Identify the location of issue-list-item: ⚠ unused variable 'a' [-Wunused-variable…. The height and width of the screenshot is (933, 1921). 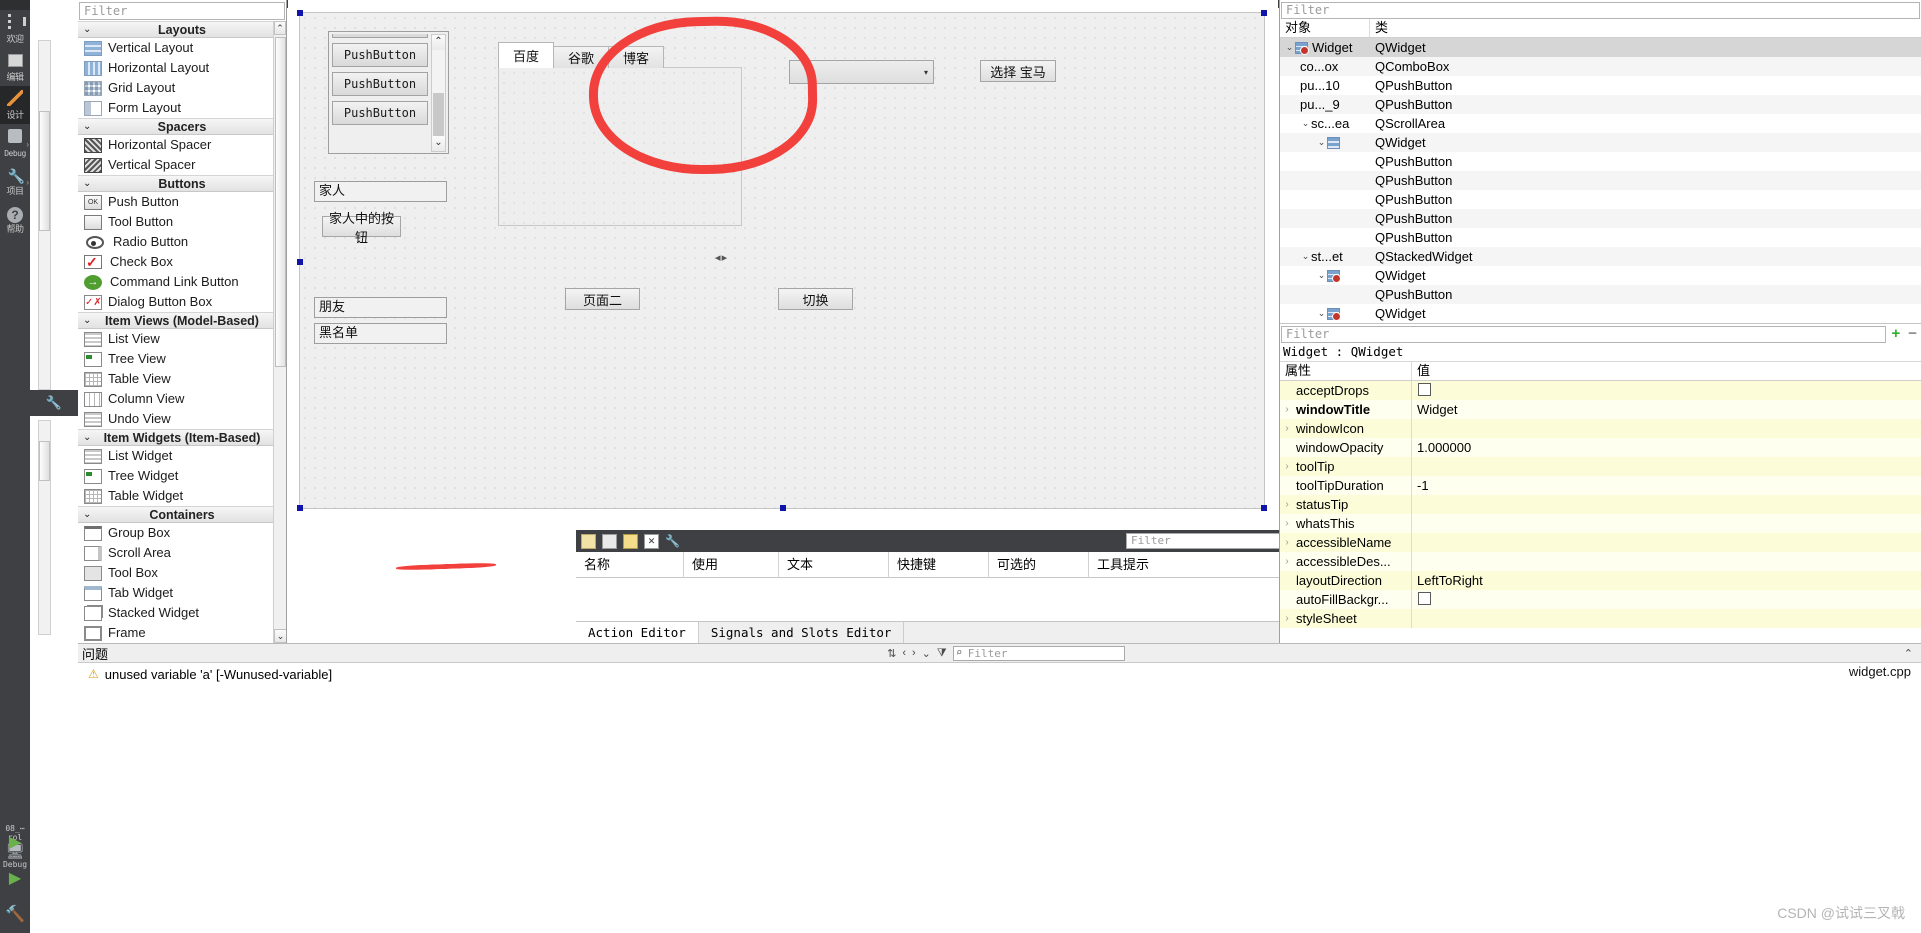
(999, 674).